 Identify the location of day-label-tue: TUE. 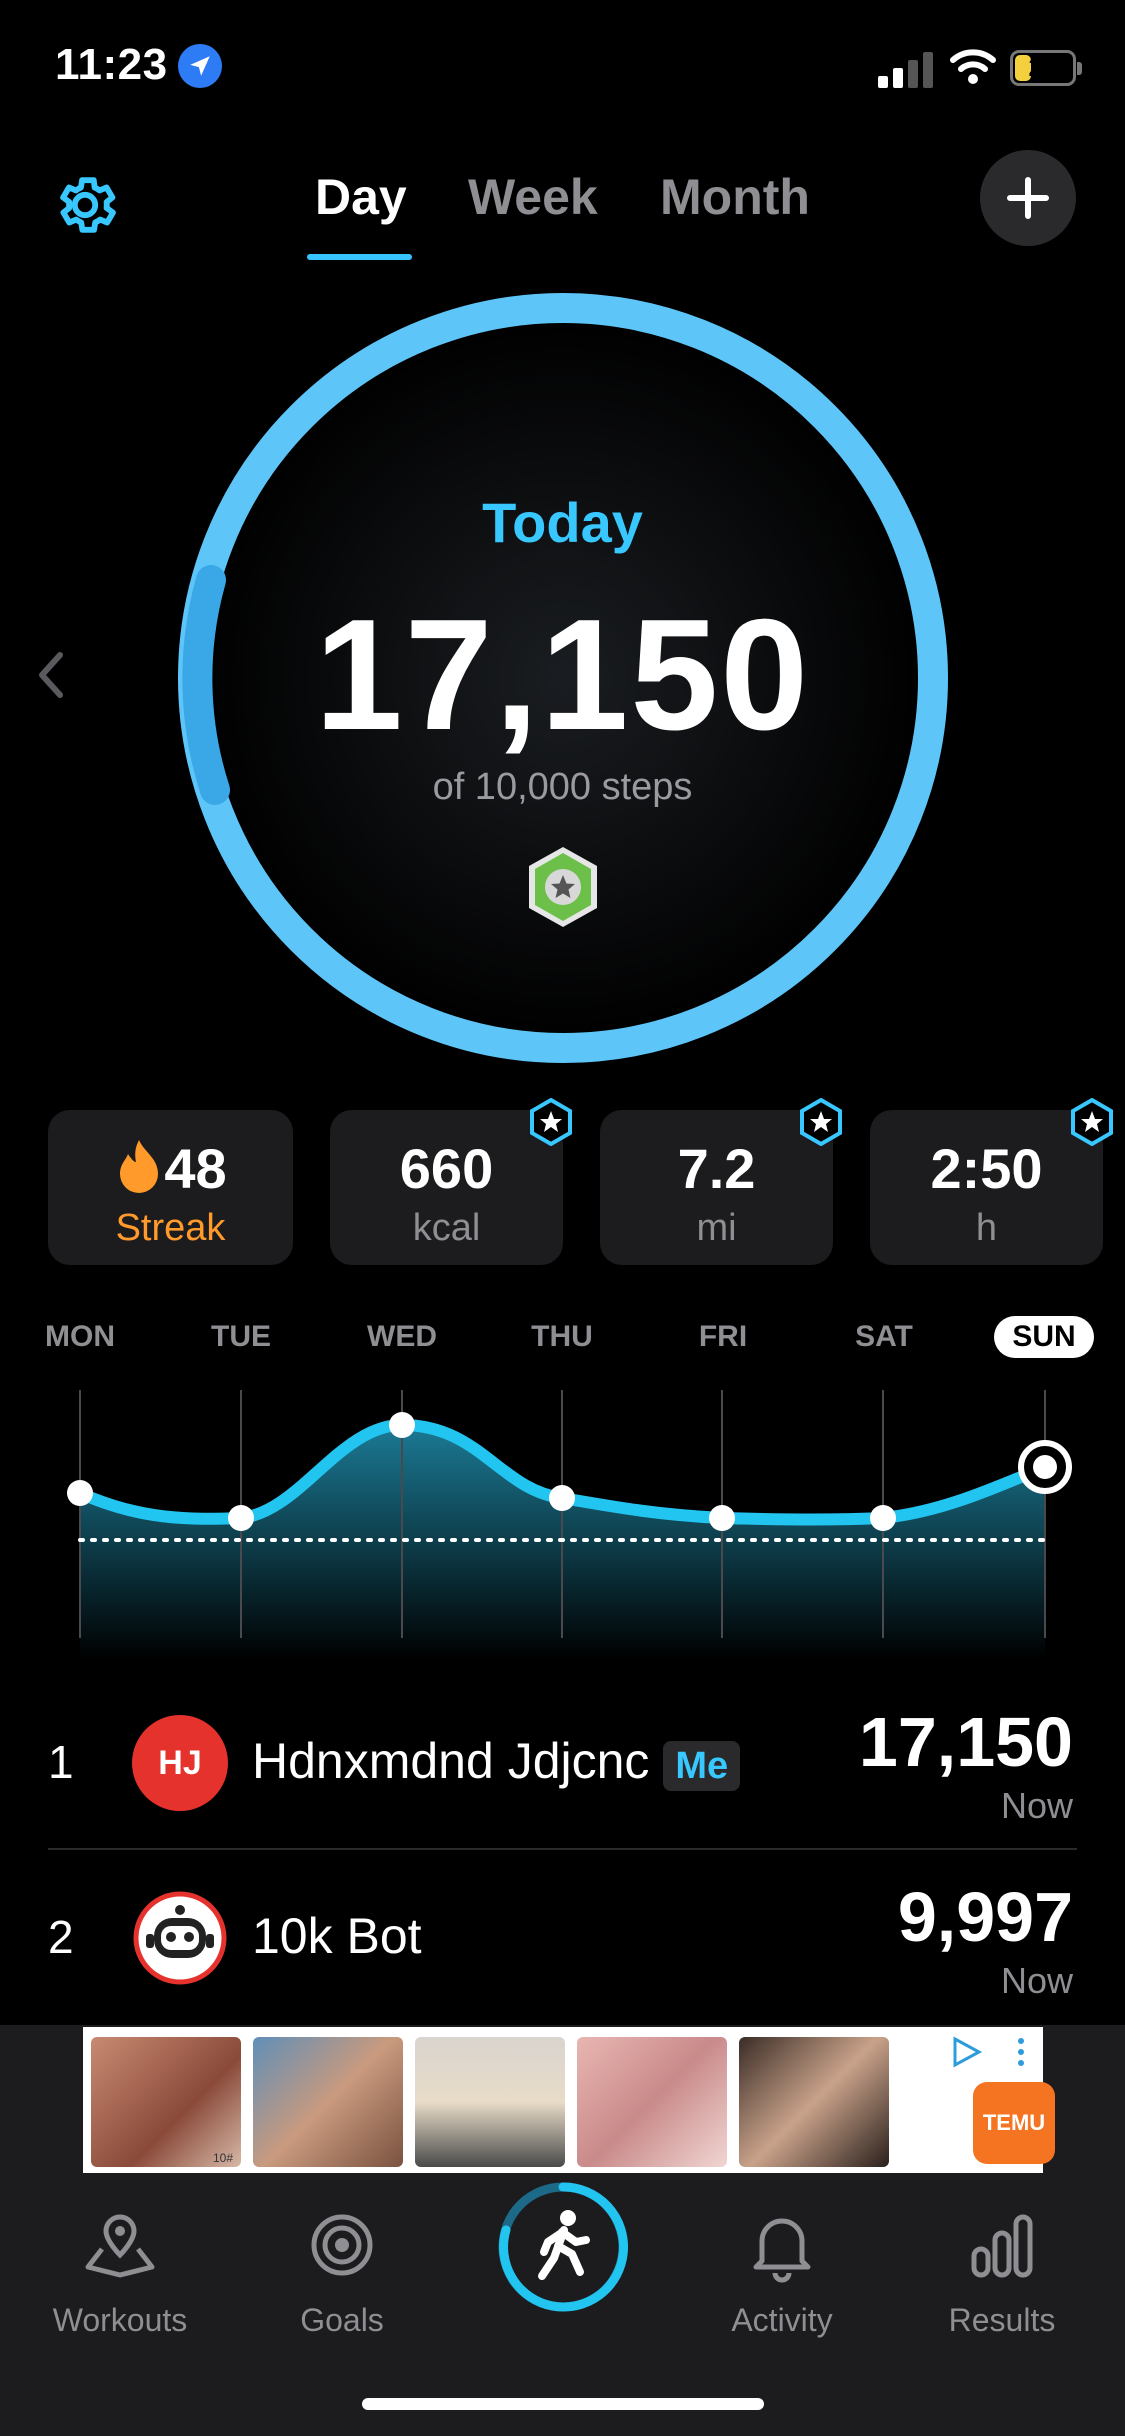
(241, 1337).